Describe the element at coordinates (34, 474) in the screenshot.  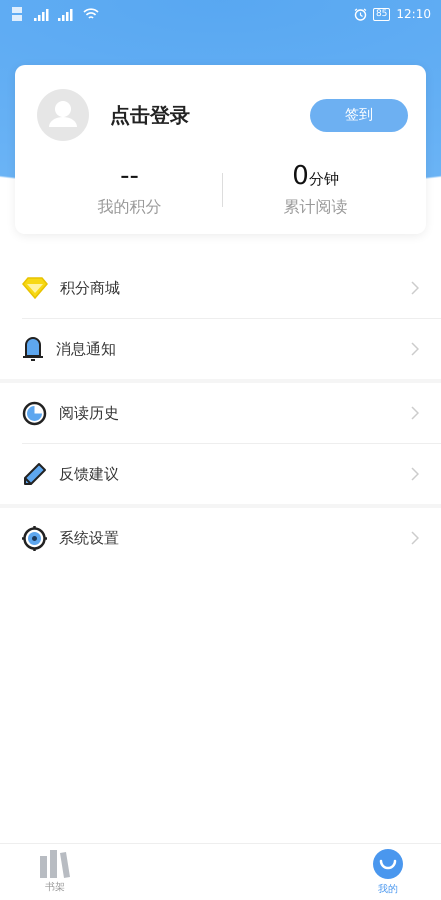
I see `pencil-icon` at that location.